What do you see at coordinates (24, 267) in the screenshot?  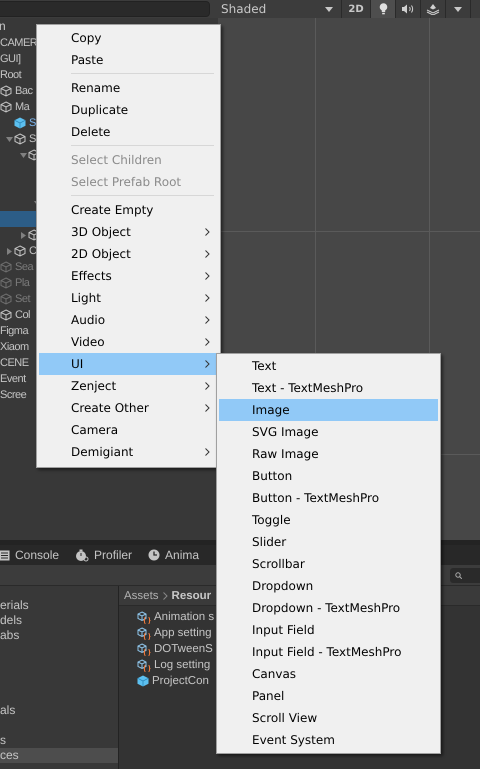 I see `object-name: Sea` at bounding box center [24, 267].